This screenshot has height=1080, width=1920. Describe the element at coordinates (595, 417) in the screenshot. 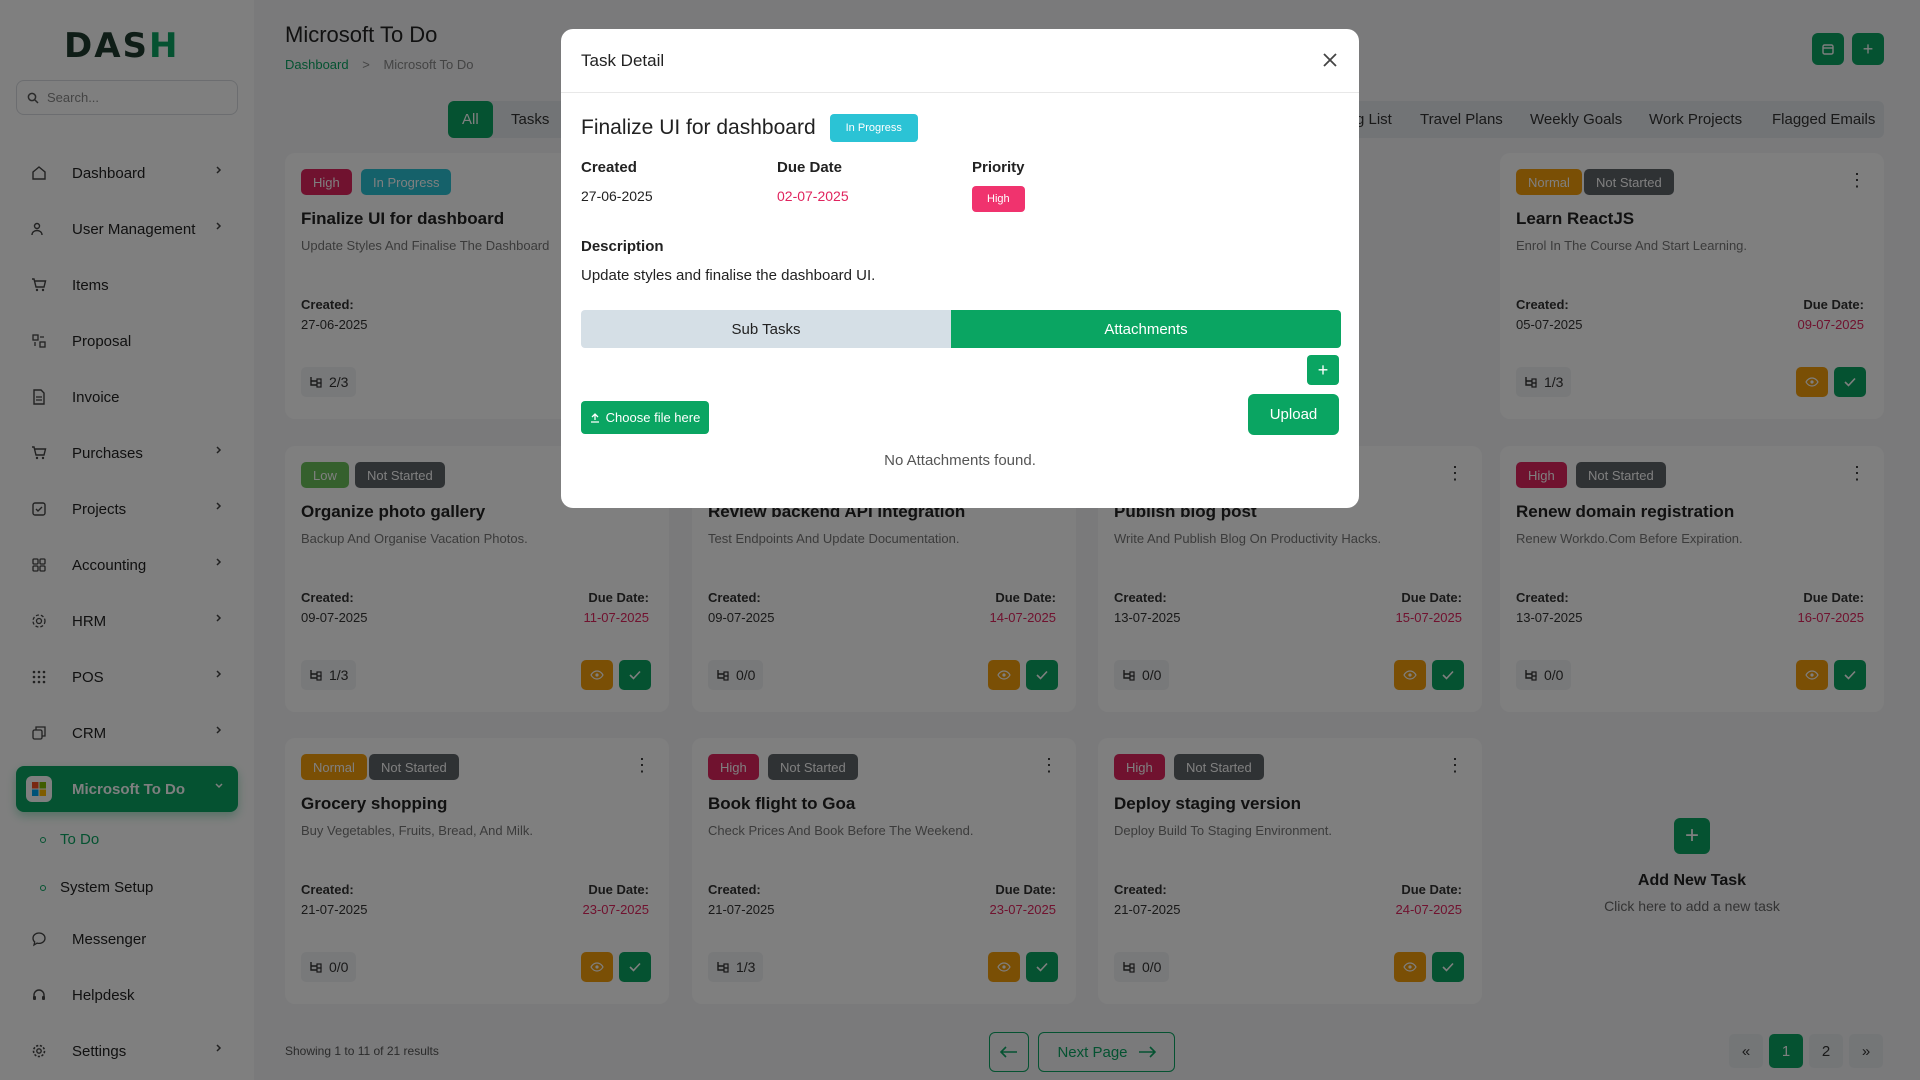

I see `upload-icon` at that location.